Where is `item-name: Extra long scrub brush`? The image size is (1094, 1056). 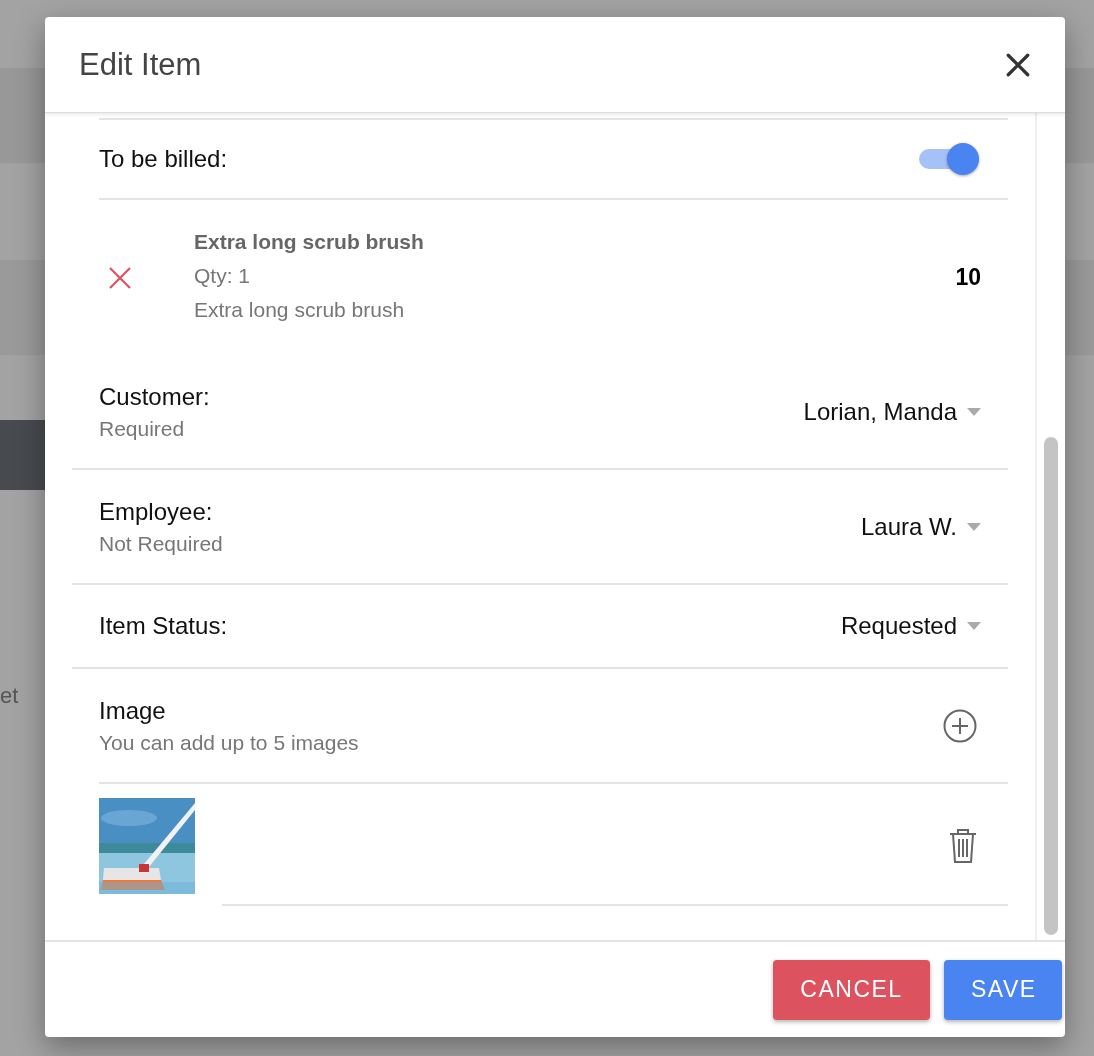
item-name: Extra long scrub brush is located at coordinates (309, 241).